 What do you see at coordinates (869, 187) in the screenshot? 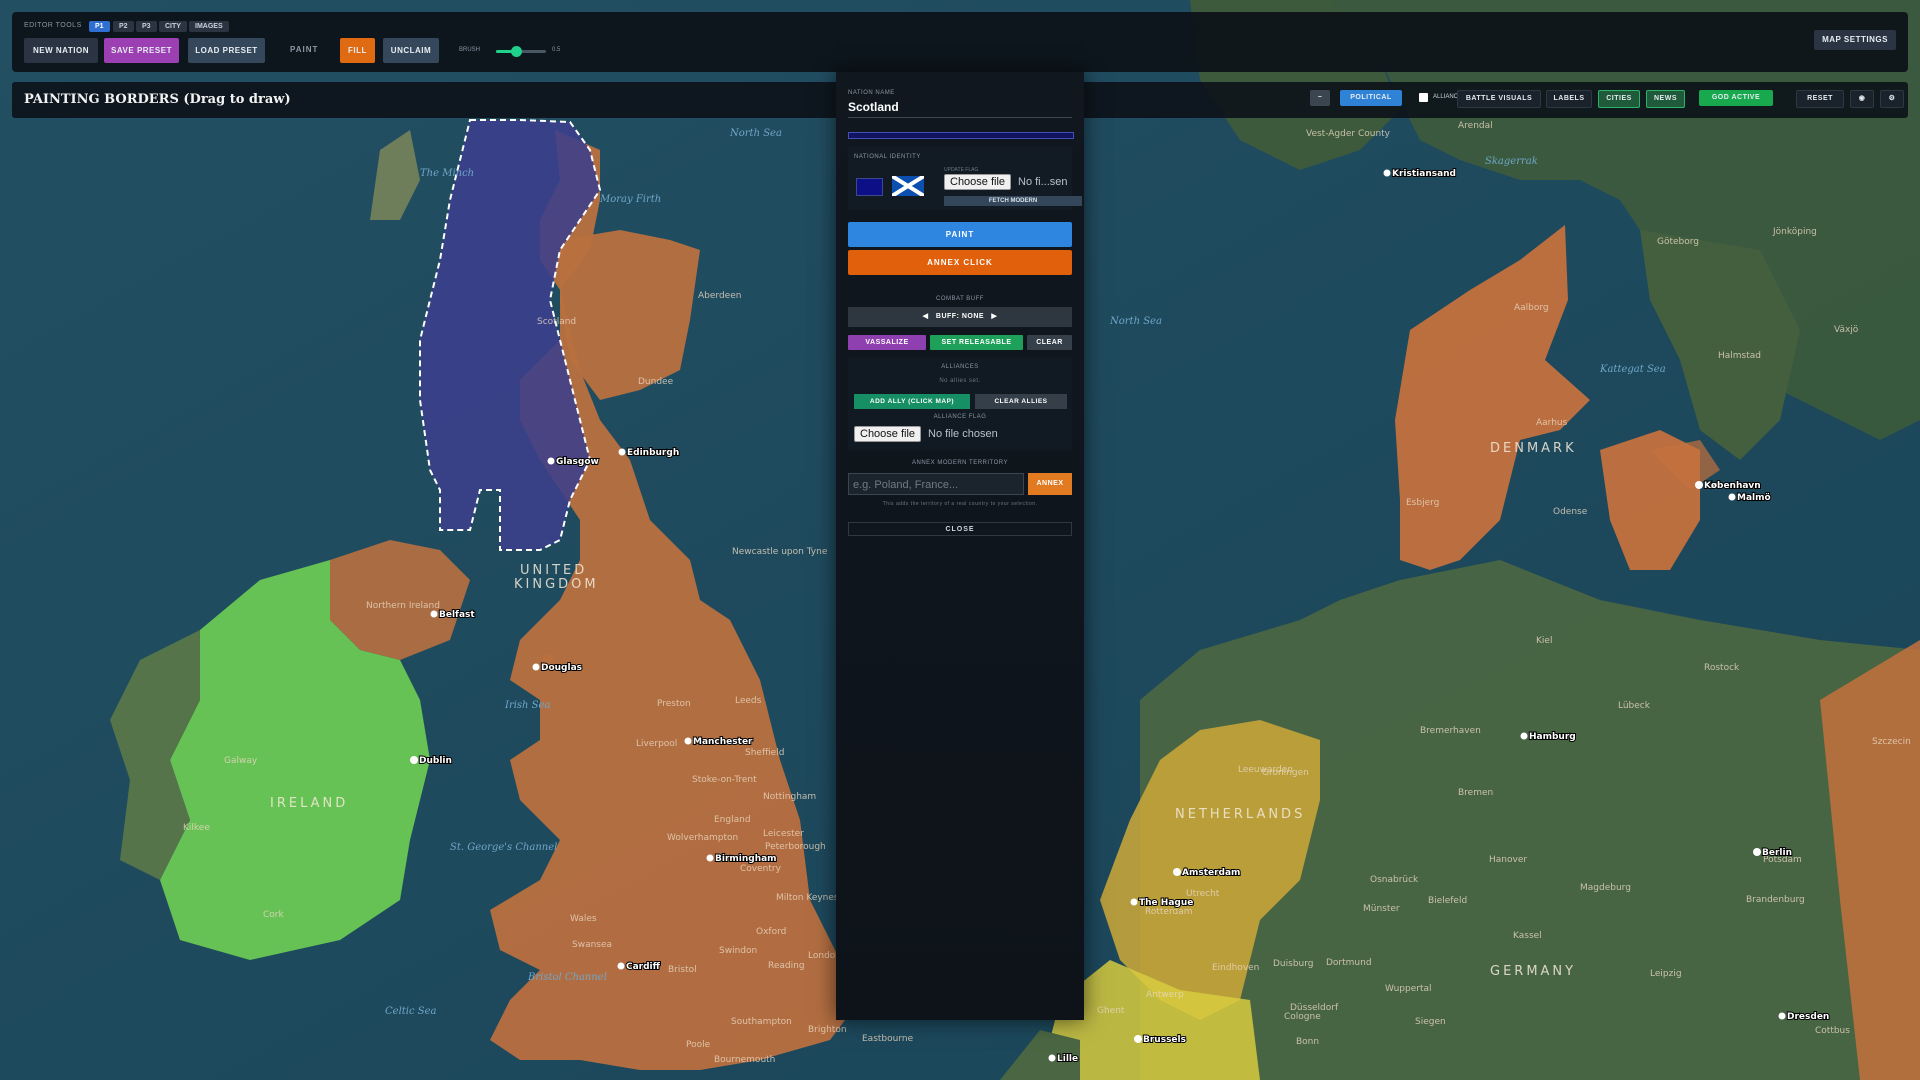
I see `nation-color-swatch` at bounding box center [869, 187].